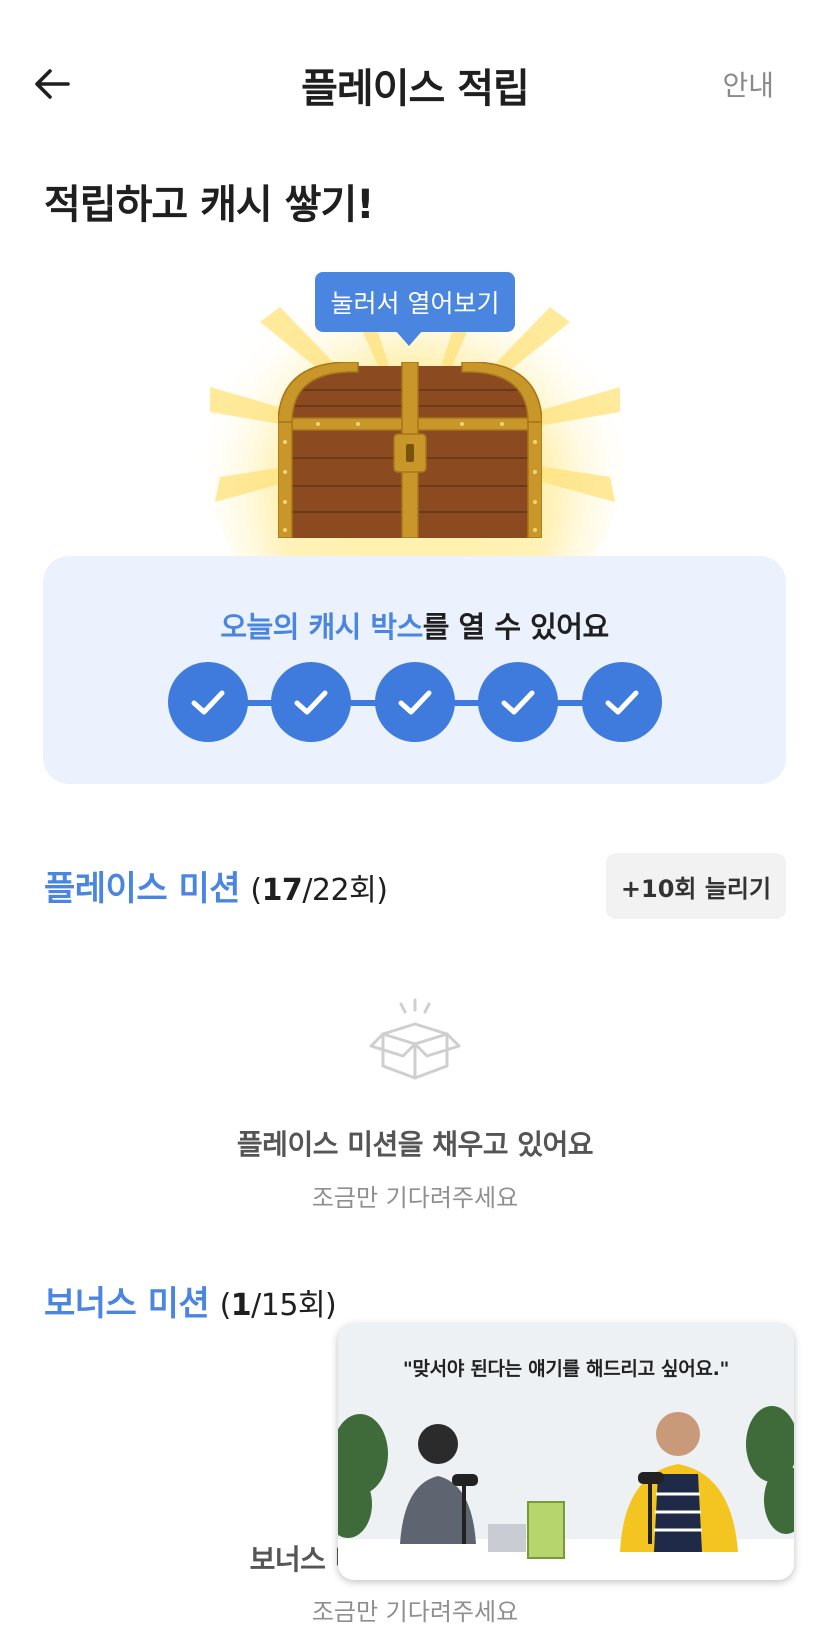  I want to click on video-scene, so click(566, 1482).